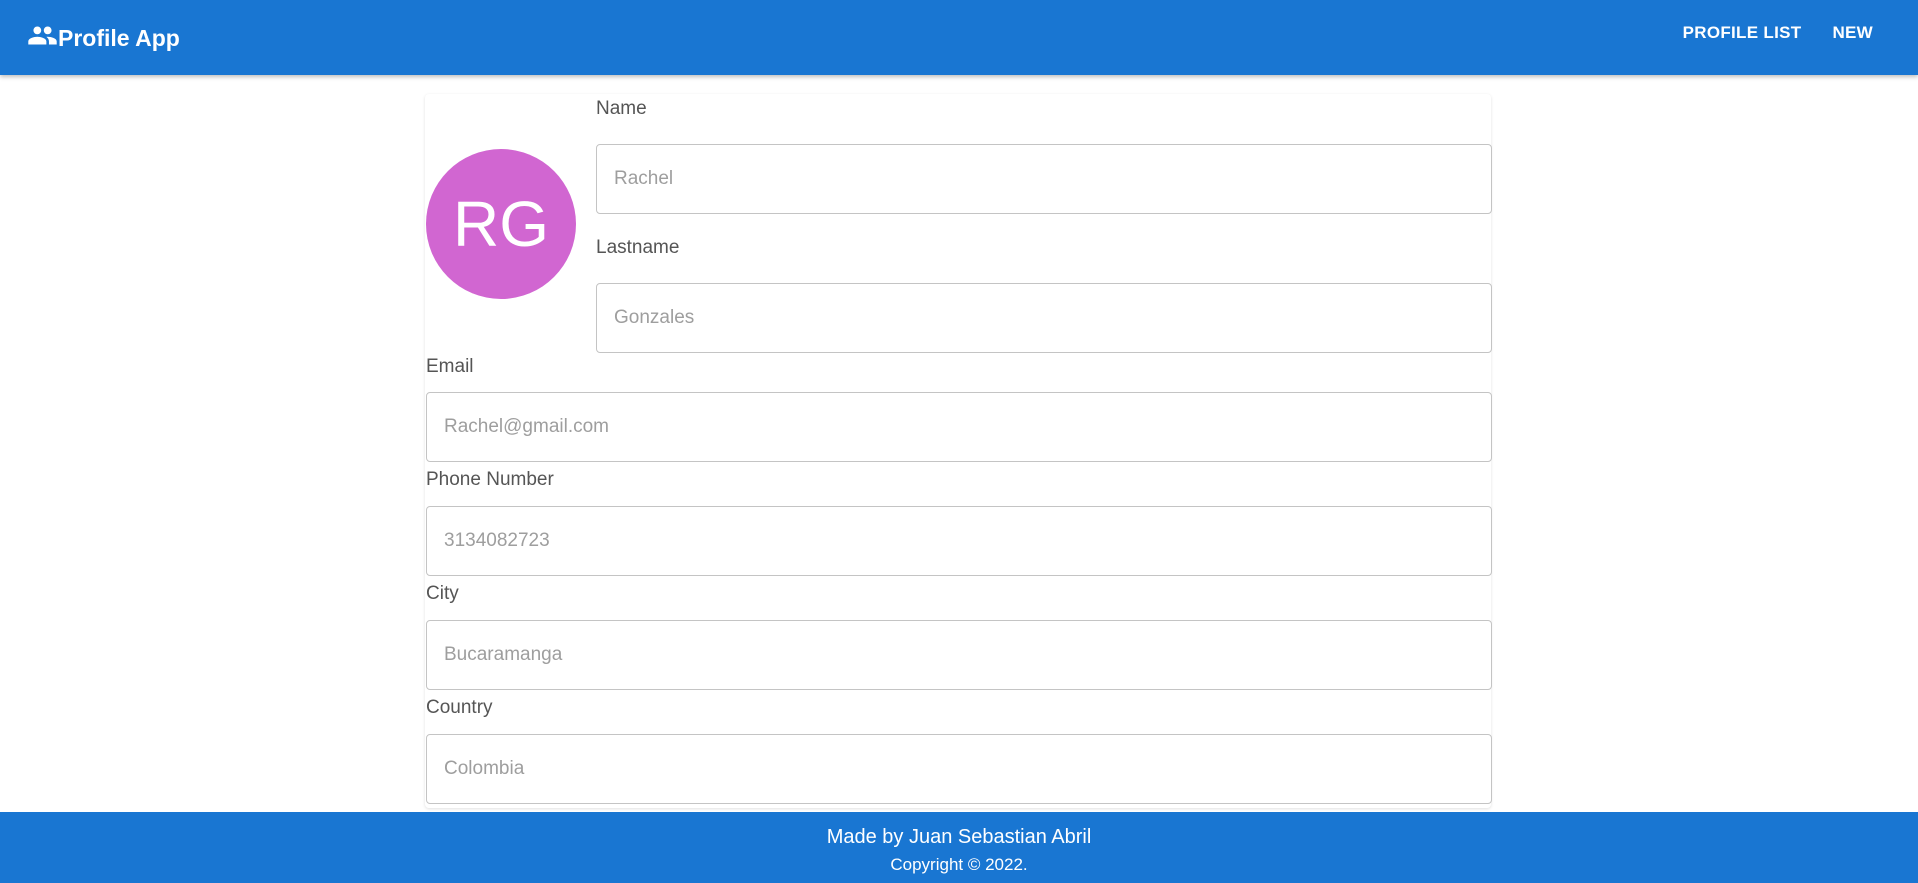  I want to click on phone-label: Phone Number, so click(490, 479).